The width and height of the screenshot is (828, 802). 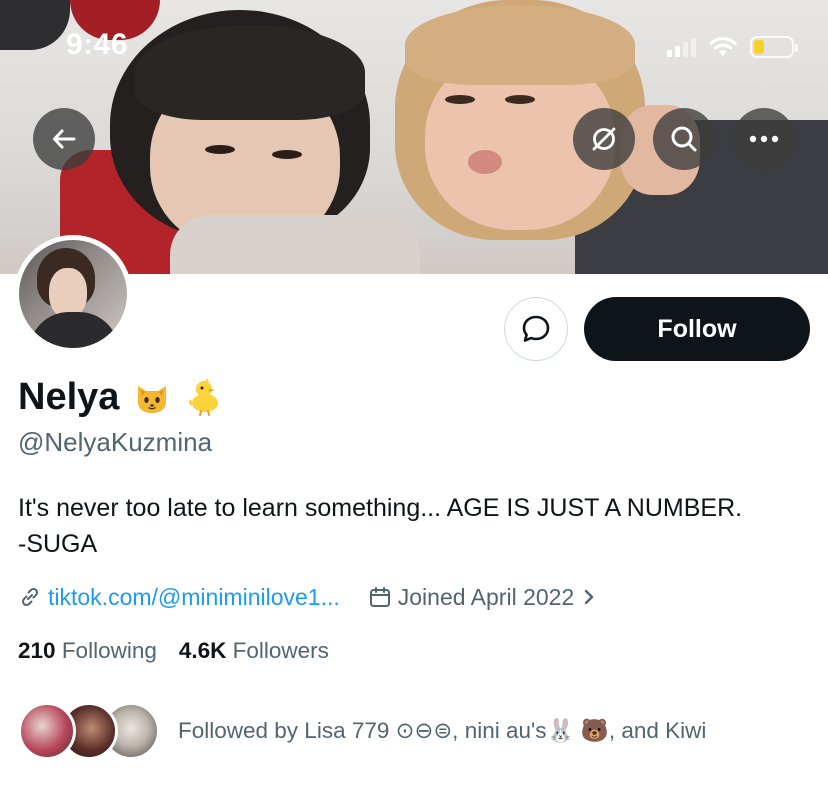 What do you see at coordinates (173, 651) in the screenshot?
I see `follow-counts: 210 Following 4.6K Followers` at bounding box center [173, 651].